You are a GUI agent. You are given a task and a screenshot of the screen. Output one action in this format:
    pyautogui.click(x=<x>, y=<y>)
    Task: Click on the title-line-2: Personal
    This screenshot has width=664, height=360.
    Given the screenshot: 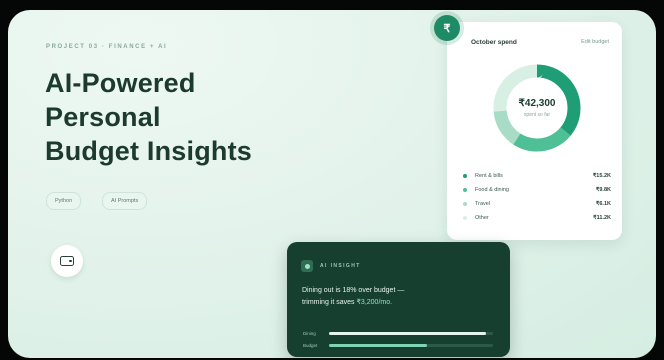 What is the action you would take?
    pyautogui.click(x=103, y=117)
    